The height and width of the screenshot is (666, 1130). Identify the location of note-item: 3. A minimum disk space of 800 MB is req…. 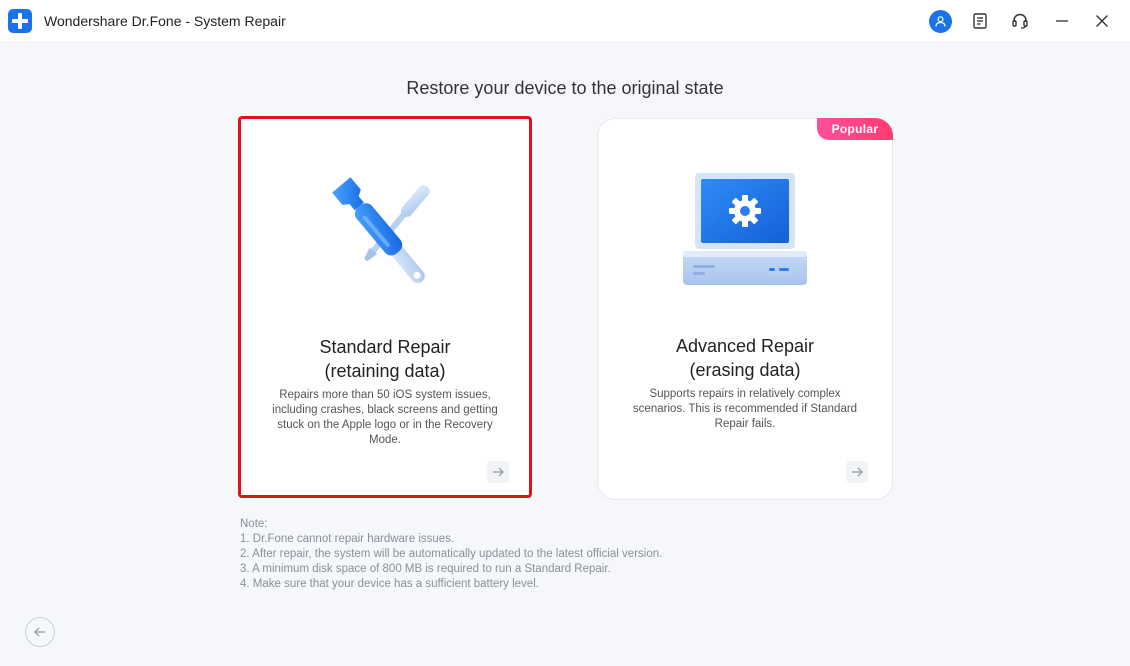
(425, 569).